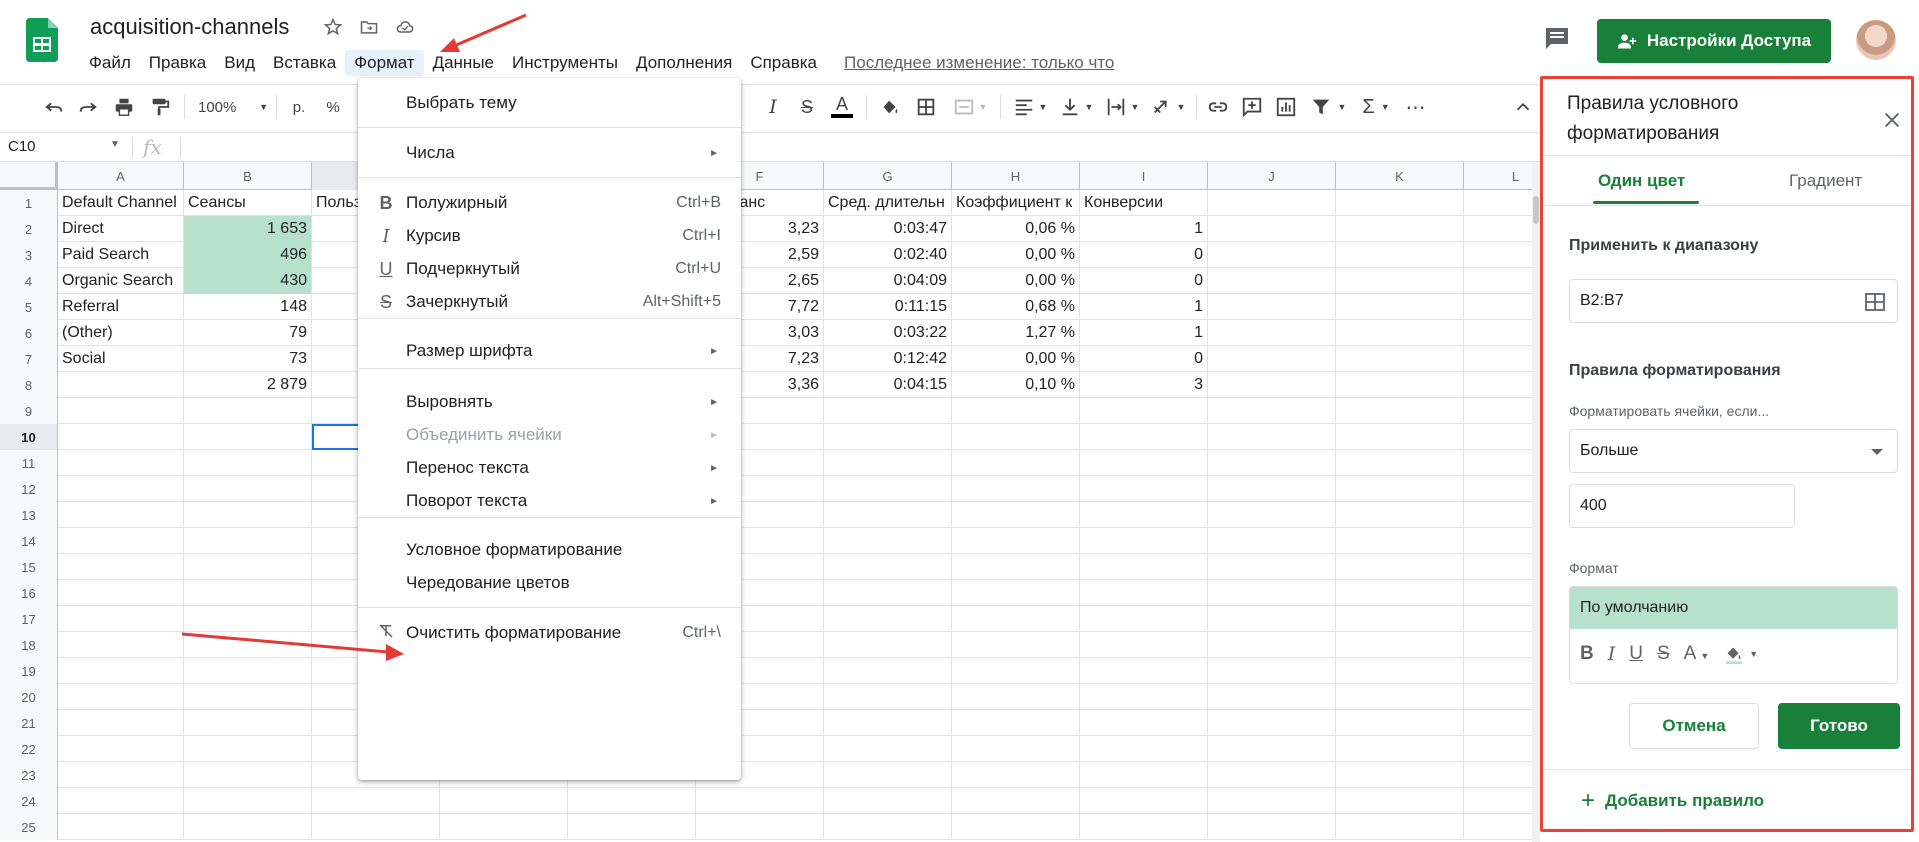 This screenshot has height=842, width=1919. Describe the element at coordinates (248, 203) in the screenshot. I see `cell: Сеансы` at that location.